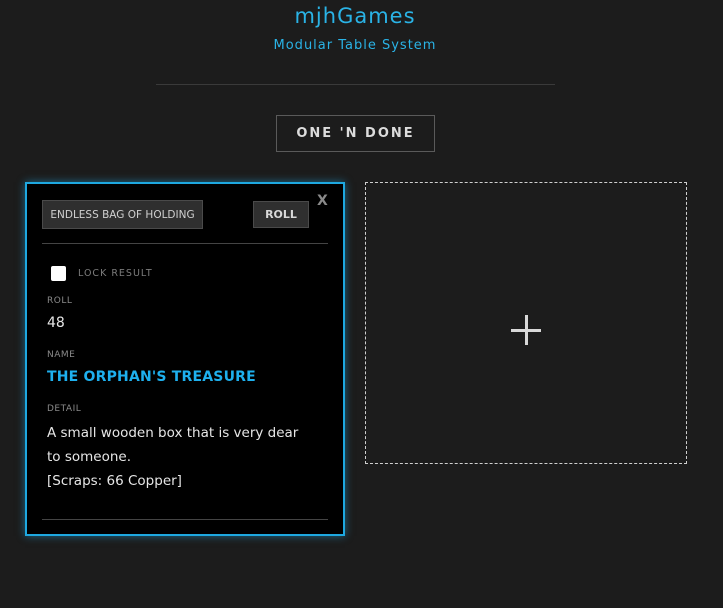  What do you see at coordinates (114, 481) in the screenshot?
I see `detail-line: [Scraps: 66 Copper]` at bounding box center [114, 481].